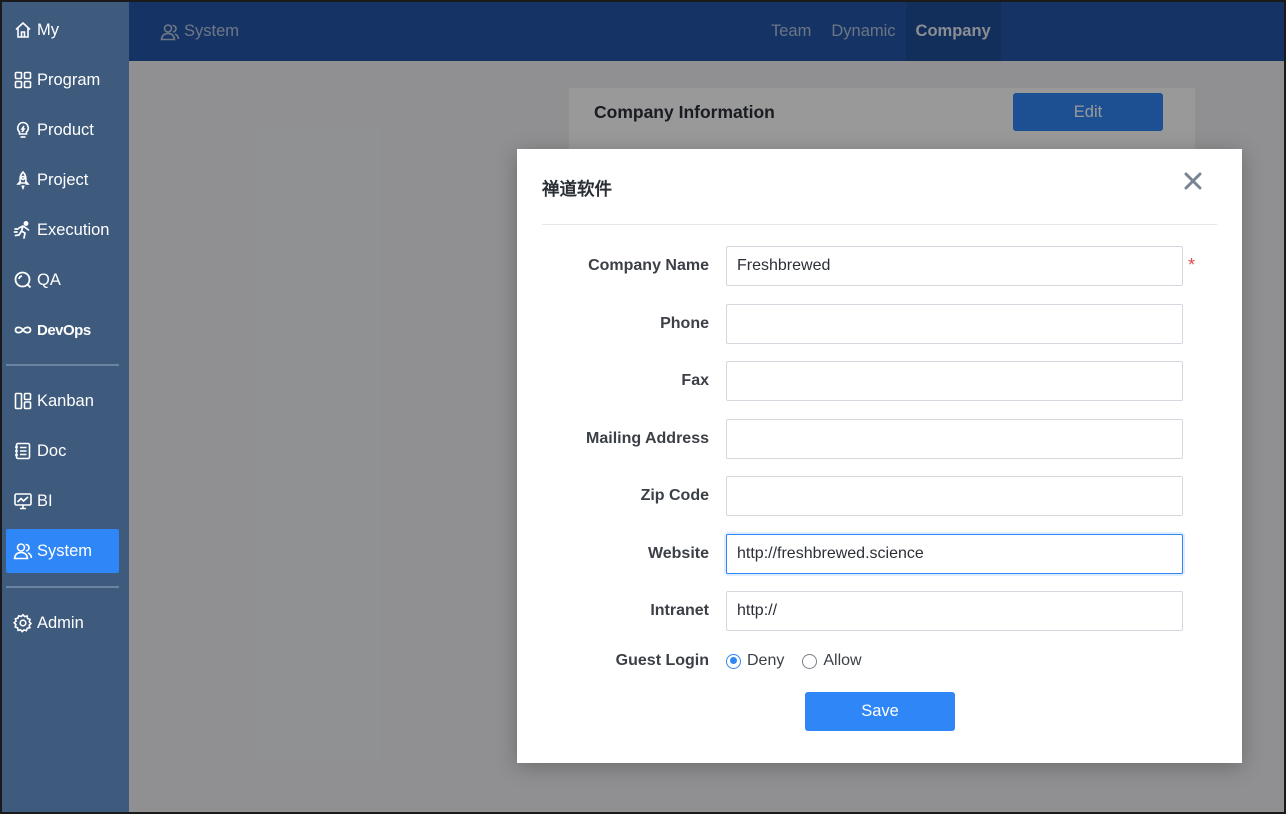  I want to click on sidebar-item-label: QA, so click(49, 279).